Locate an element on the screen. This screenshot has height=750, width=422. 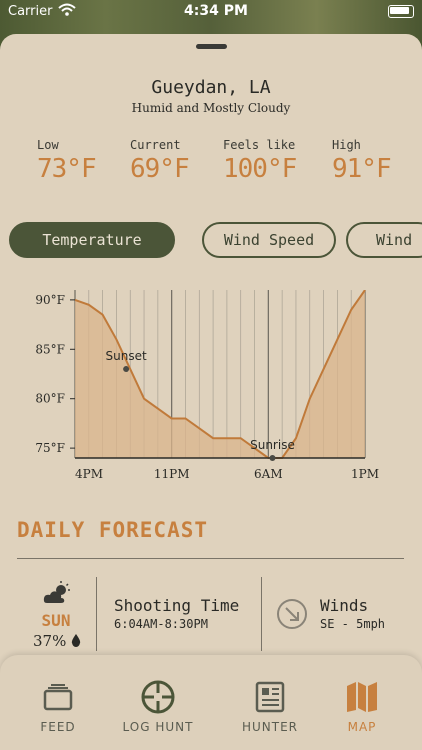
shooting-time-block: Shooting Time 6:04AM-8:30PM is located at coordinates (176, 613).